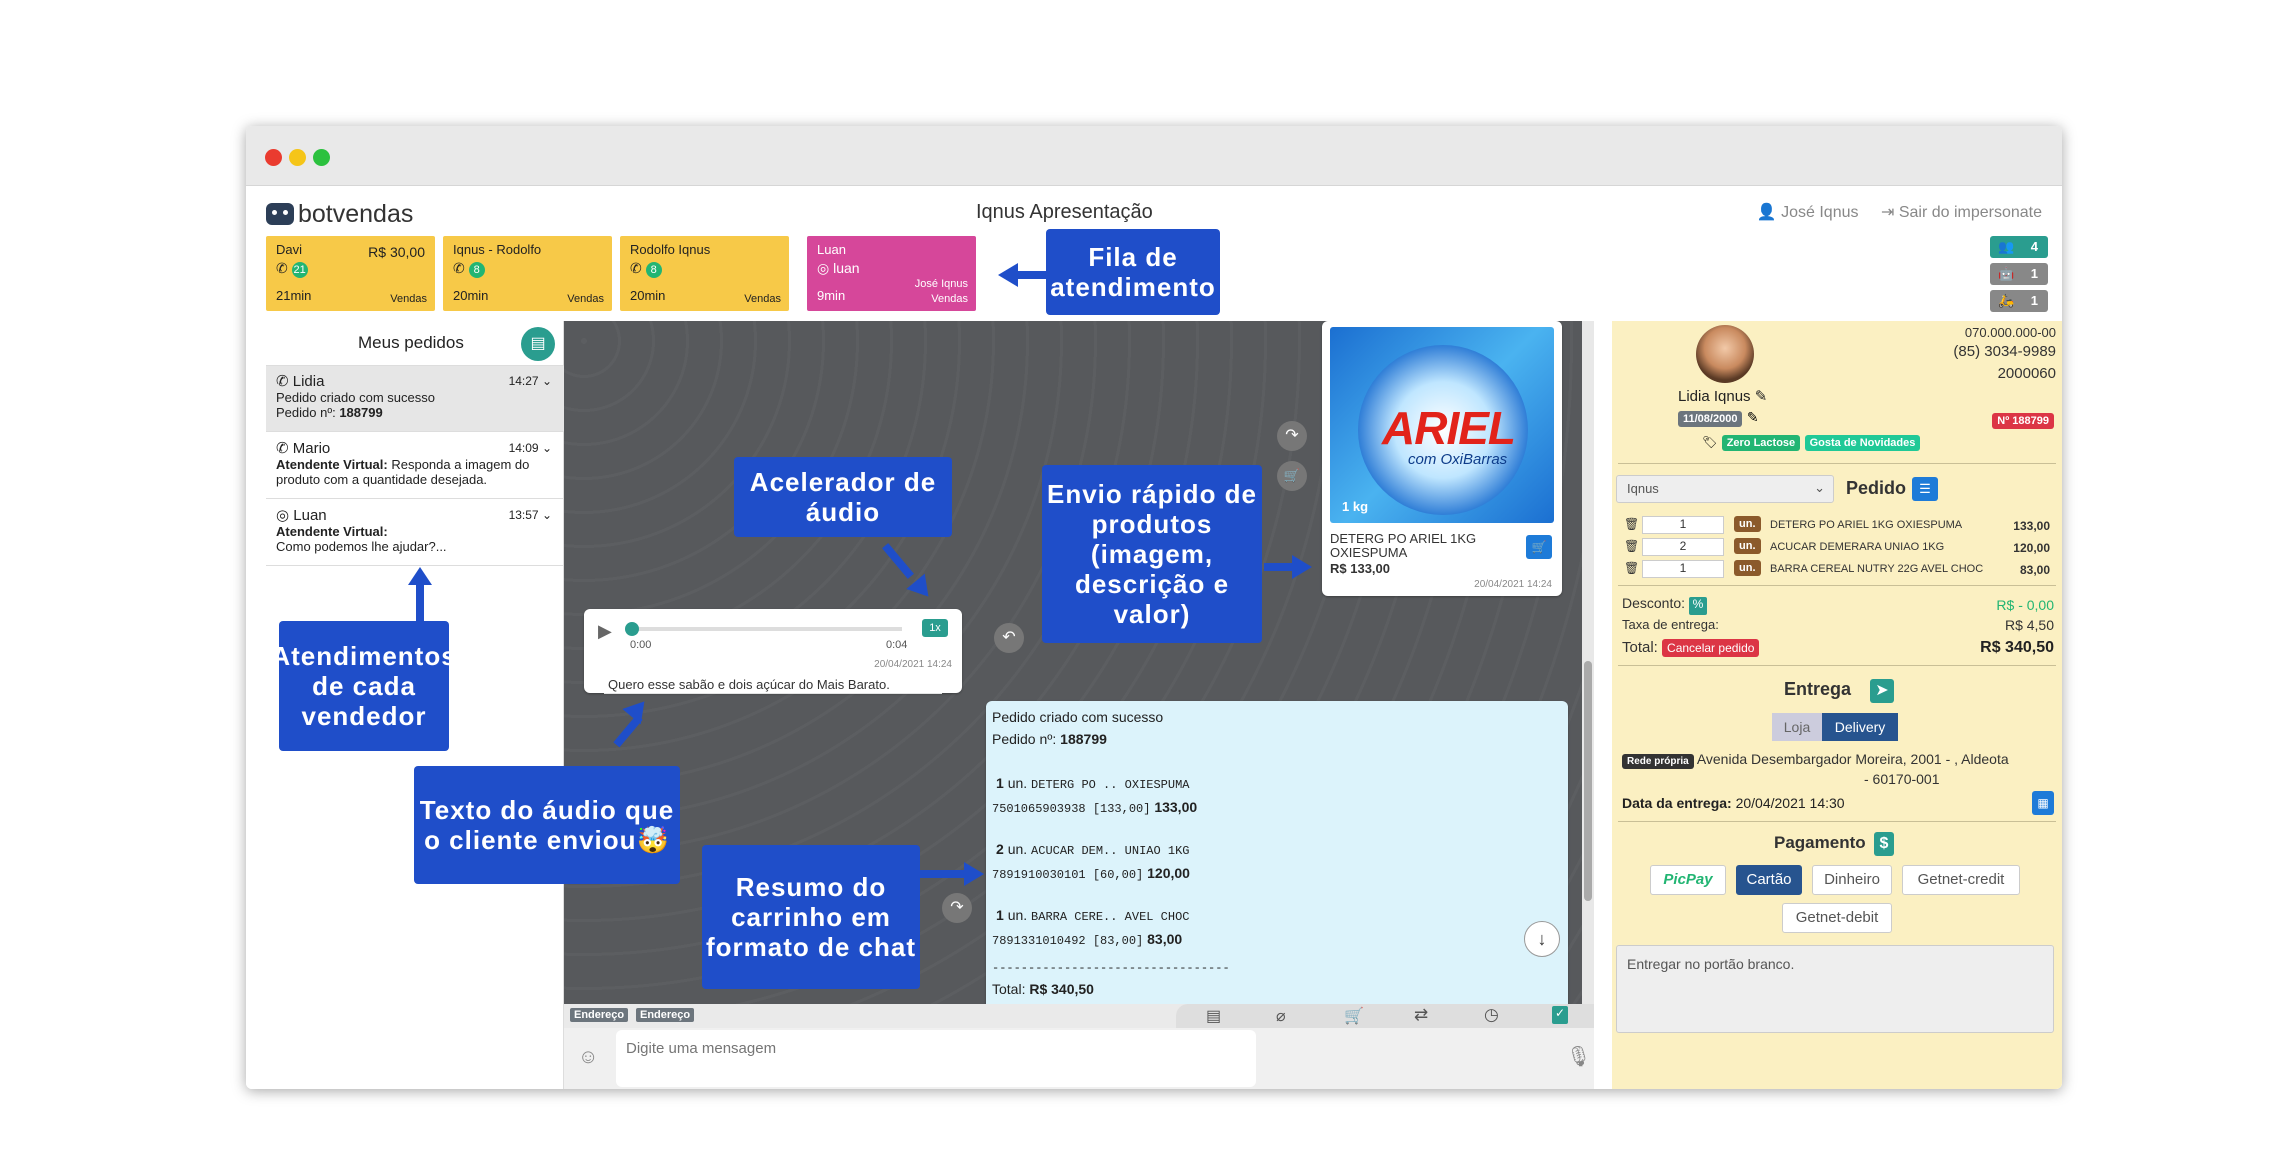  Describe the element at coordinates (891, 273) in the screenshot. I see `queue-card-luan: Luan ◎ luan 9min José Iqnus Vendas` at that location.